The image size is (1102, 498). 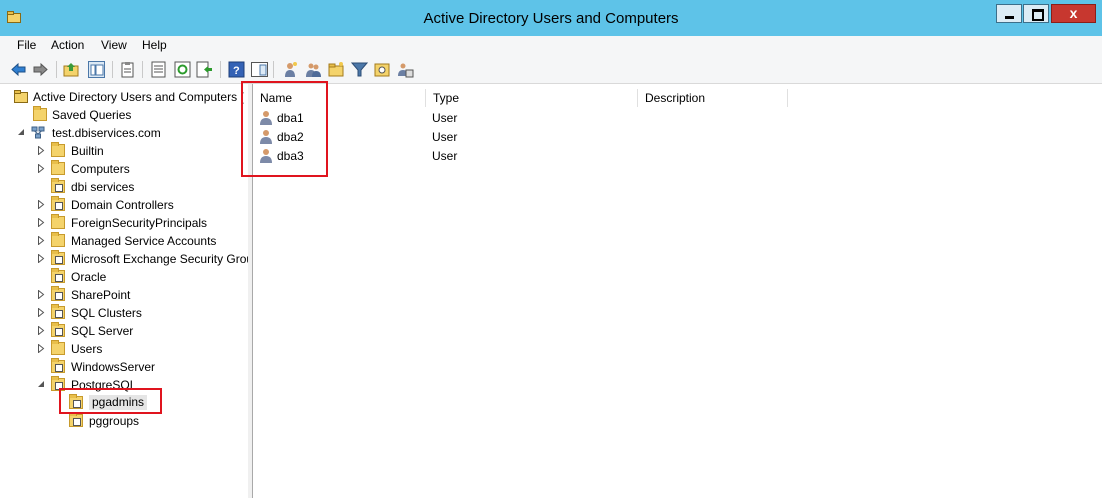 What do you see at coordinates (382, 69) in the screenshot?
I see `find-icon` at bounding box center [382, 69].